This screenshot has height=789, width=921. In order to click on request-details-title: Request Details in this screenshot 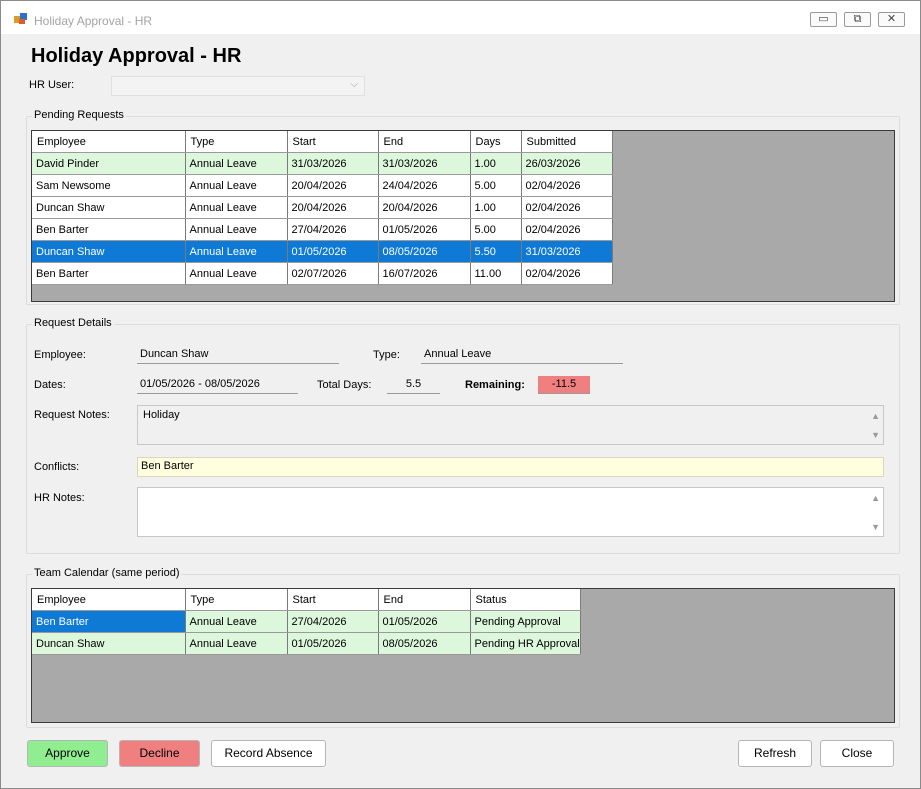, I will do `click(73, 323)`.